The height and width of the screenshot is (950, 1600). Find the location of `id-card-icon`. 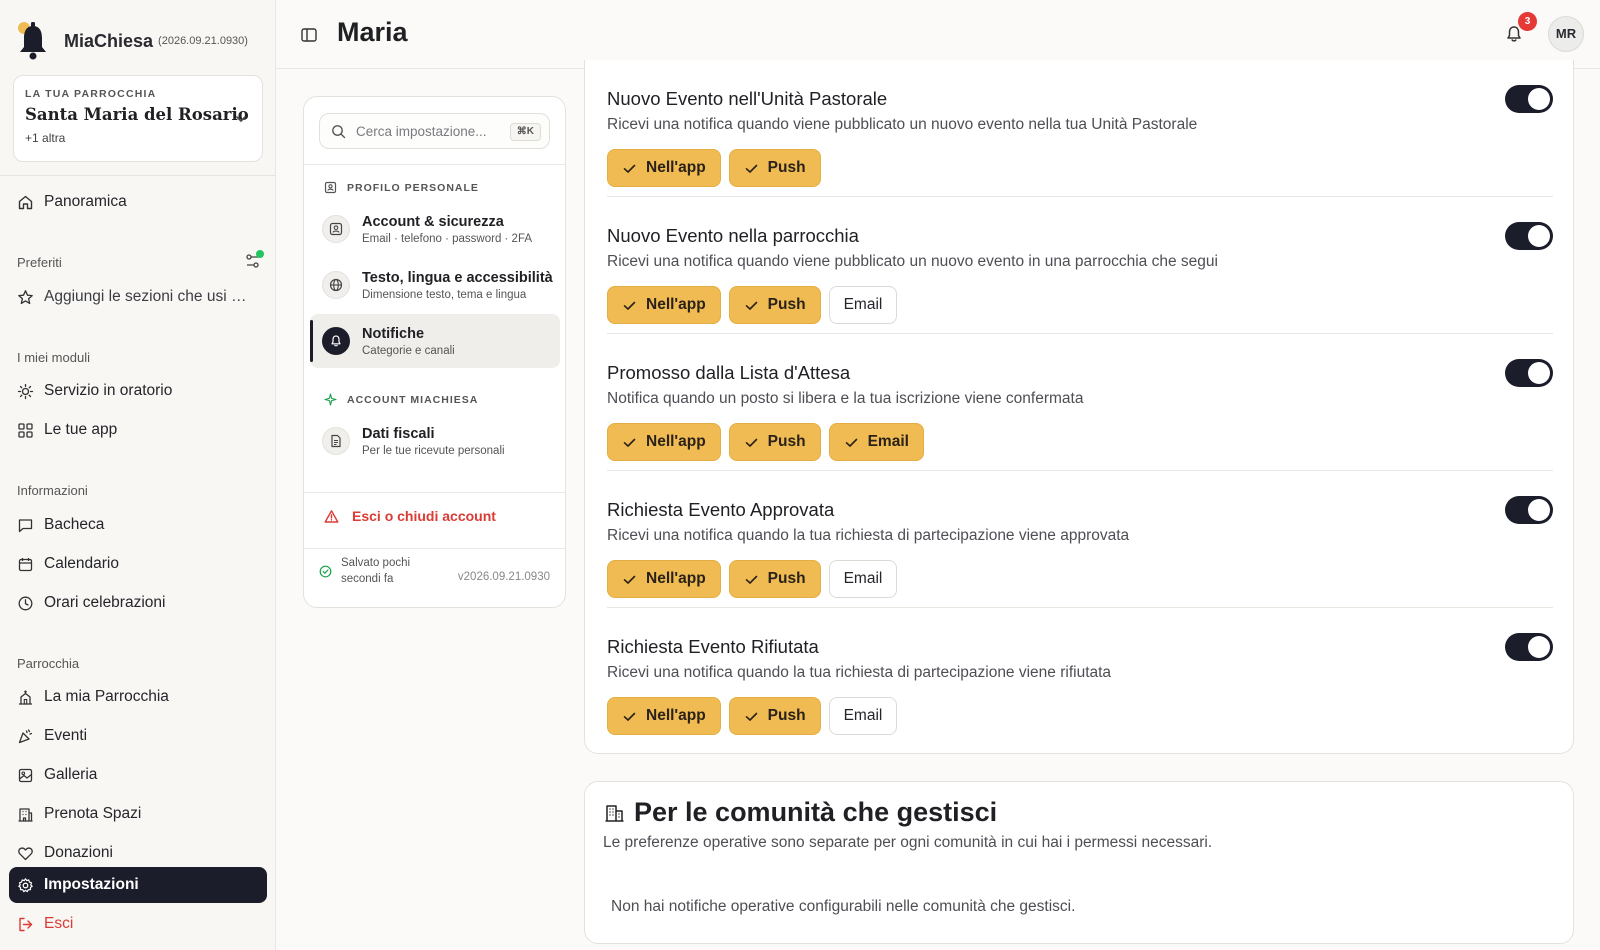

id-card-icon is located at coordinates (330, 187).